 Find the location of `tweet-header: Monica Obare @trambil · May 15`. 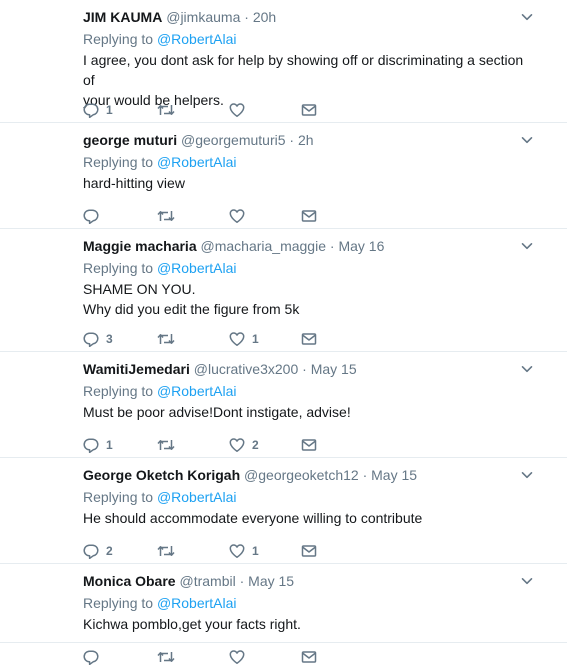

tweet-header: Monica Obare @trambil · May 15 is located at coordinates (188, 581).